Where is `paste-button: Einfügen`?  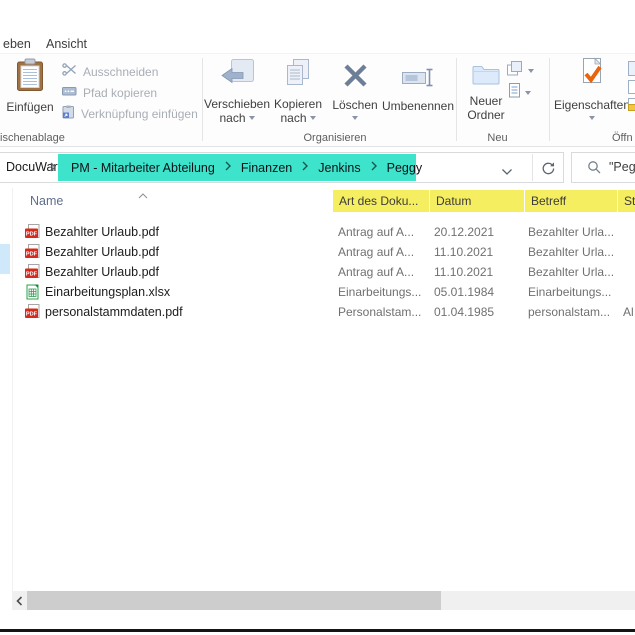 paste-button: Einfügen is located at coordinates (30, 86).